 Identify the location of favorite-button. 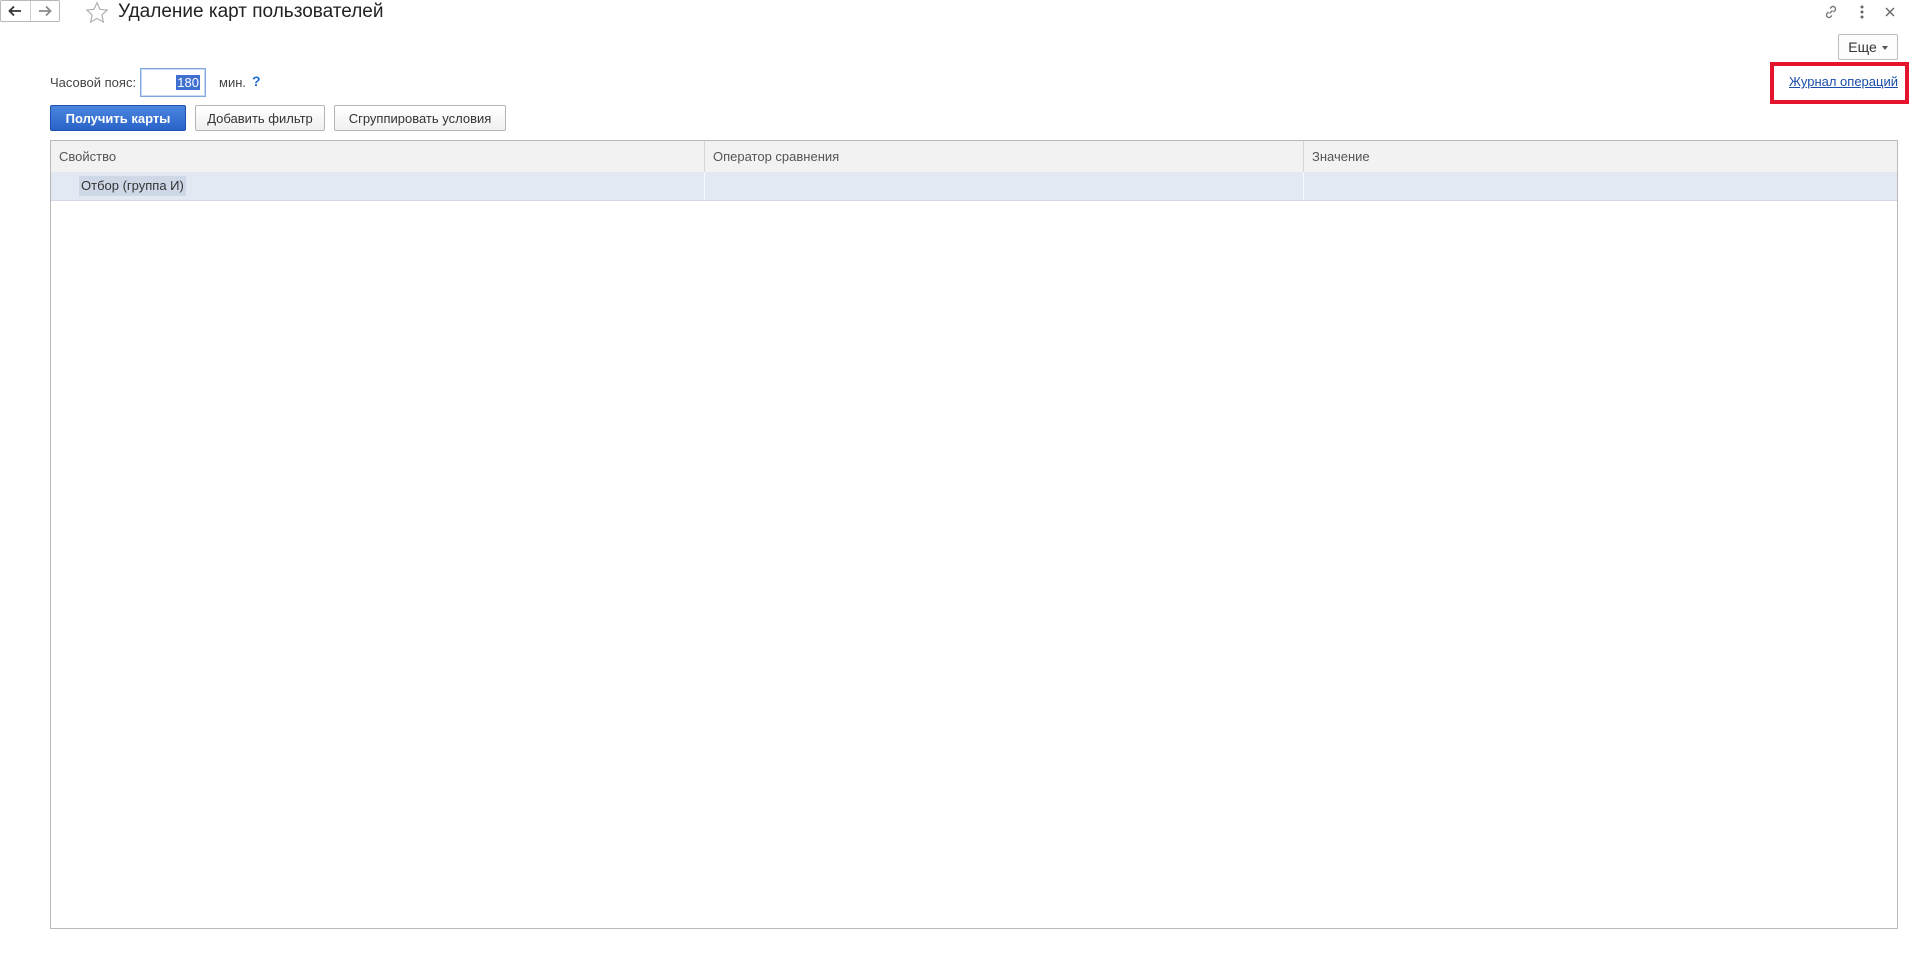
(97, 13).